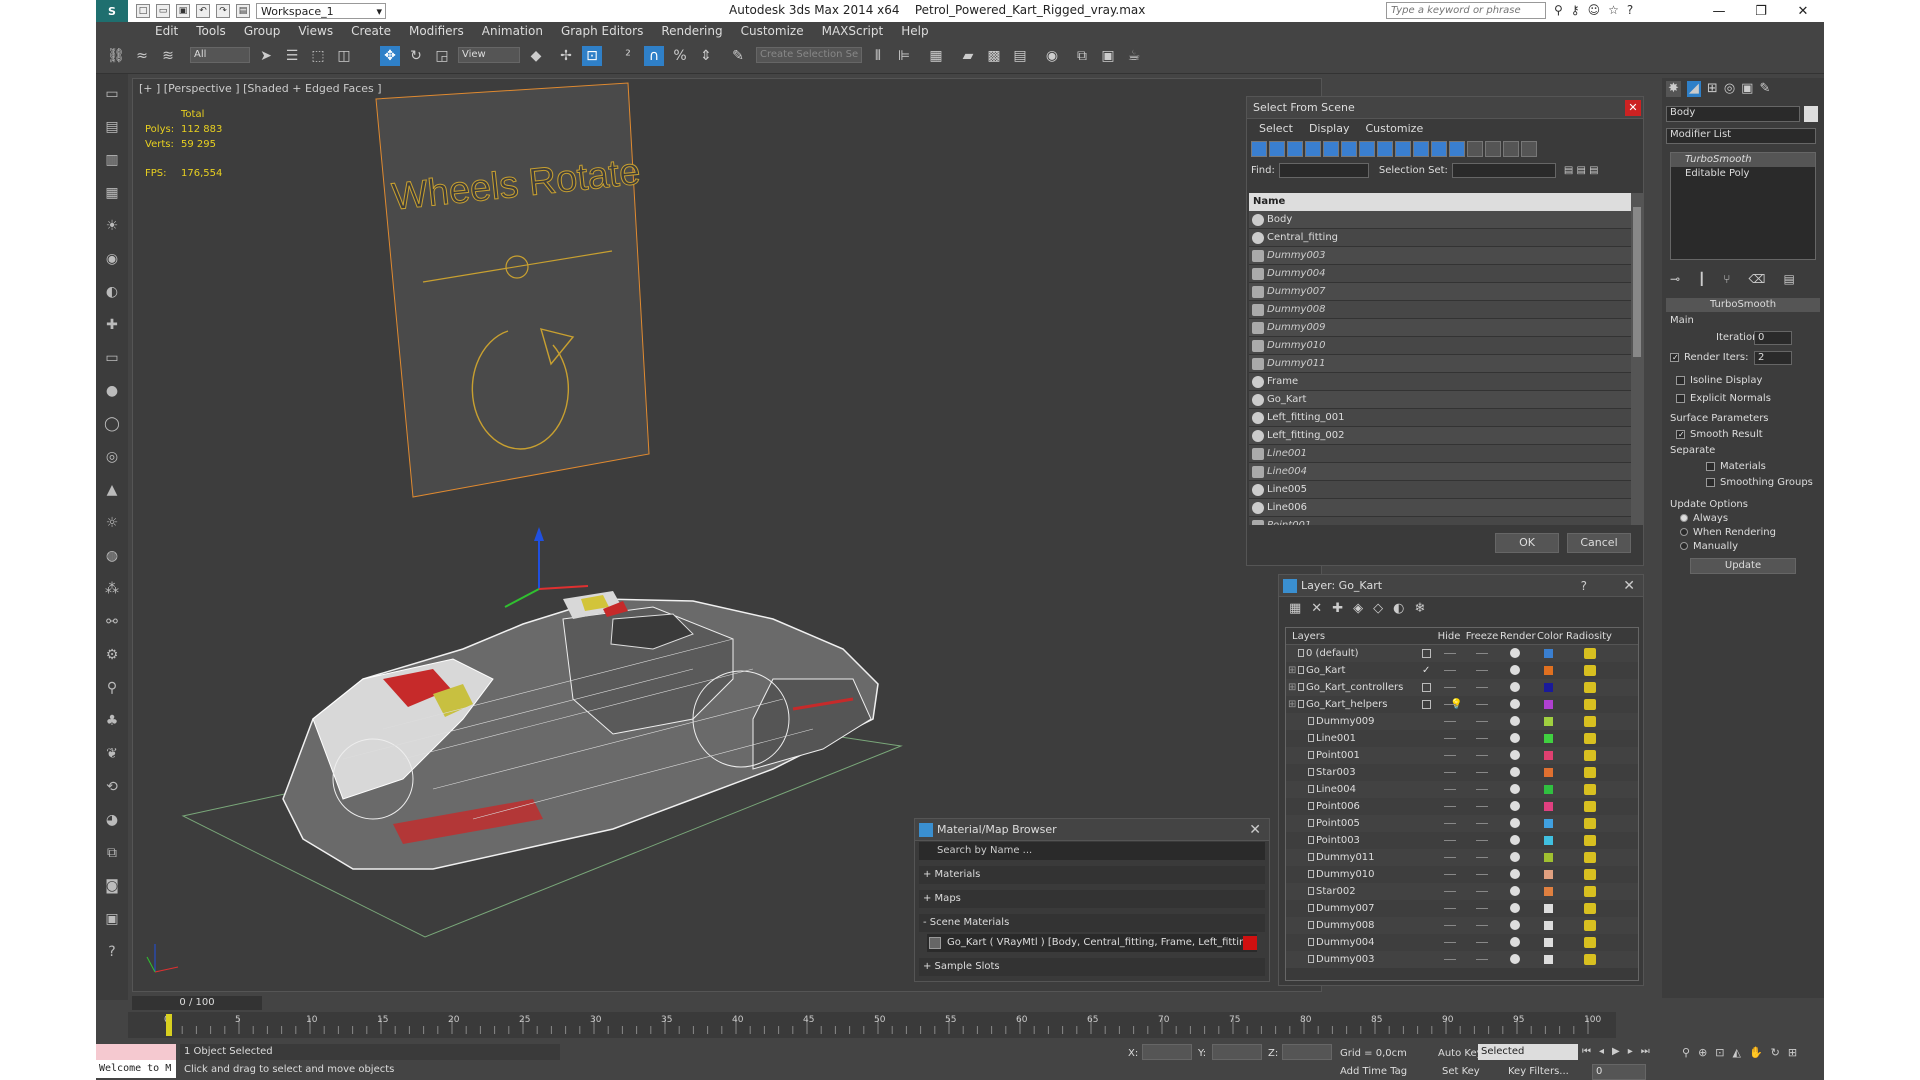  I want to click on rollout-header: TurboSmooth, so click(1743, 305).